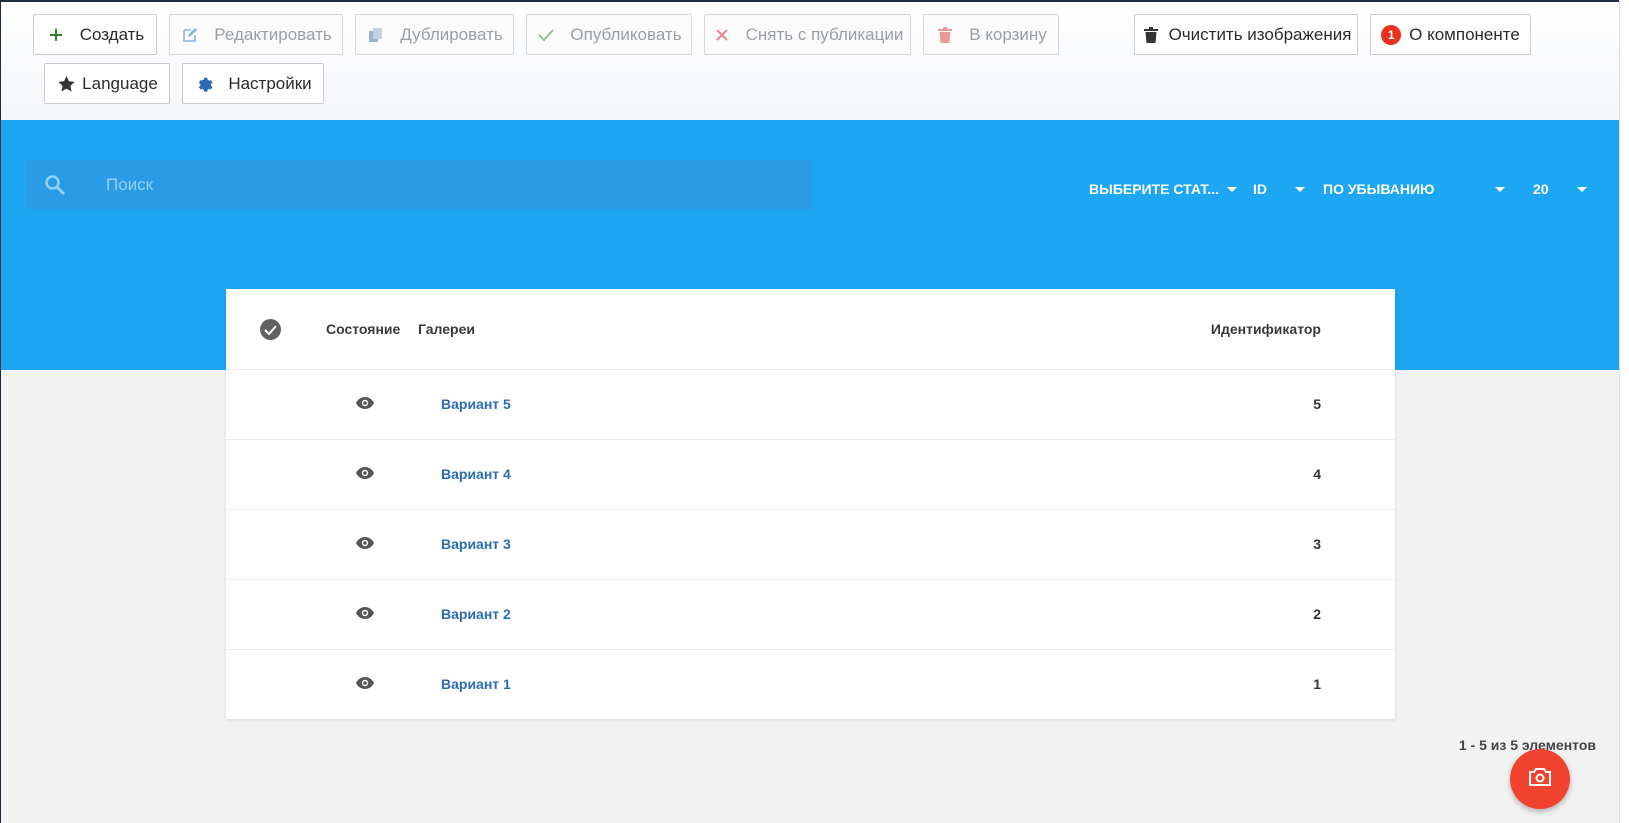 The width and height of the screenshot is (1629, 823). I want to click on order-field-select: ID, so click(1279, 189).